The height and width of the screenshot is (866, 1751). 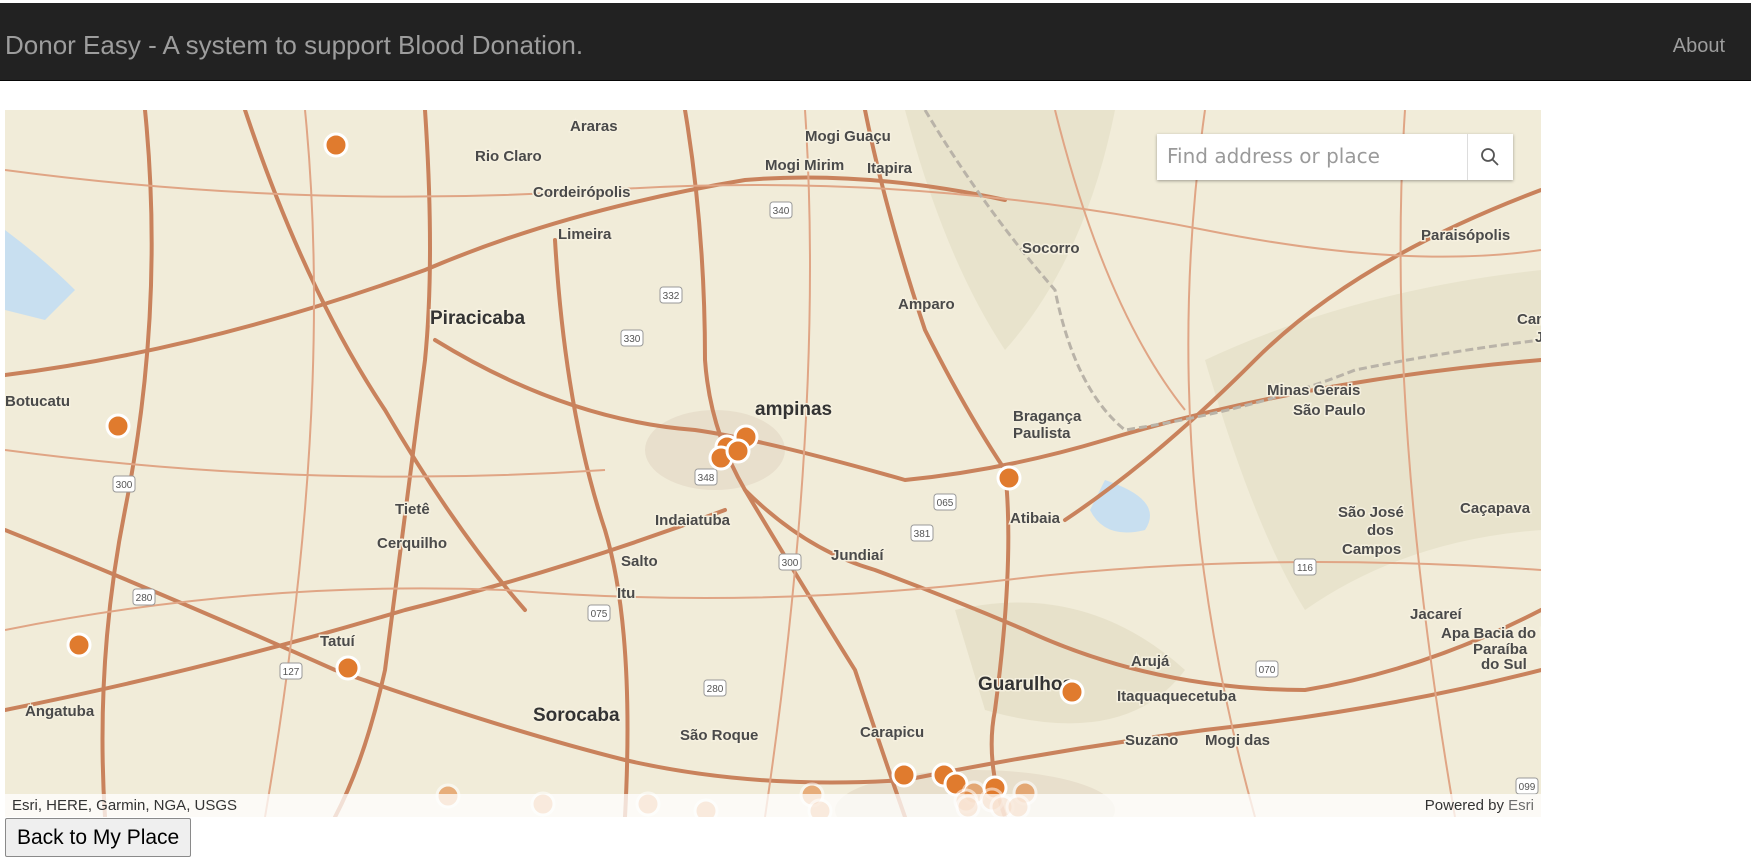 I want to click on place-label: Itapira, so click(x=890, y=168).